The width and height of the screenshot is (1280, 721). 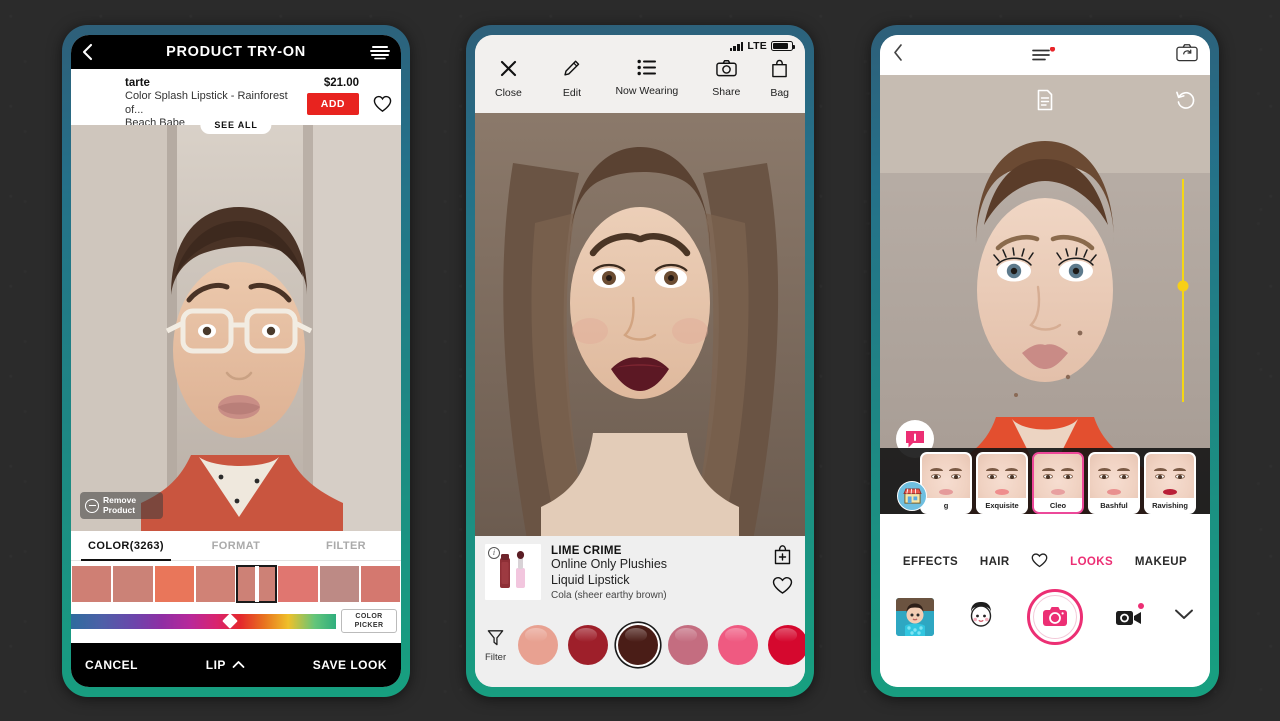 I want to click on p2-toolbar: Close Edit Now Wearing Share Bag, so click(x=640, y=85).